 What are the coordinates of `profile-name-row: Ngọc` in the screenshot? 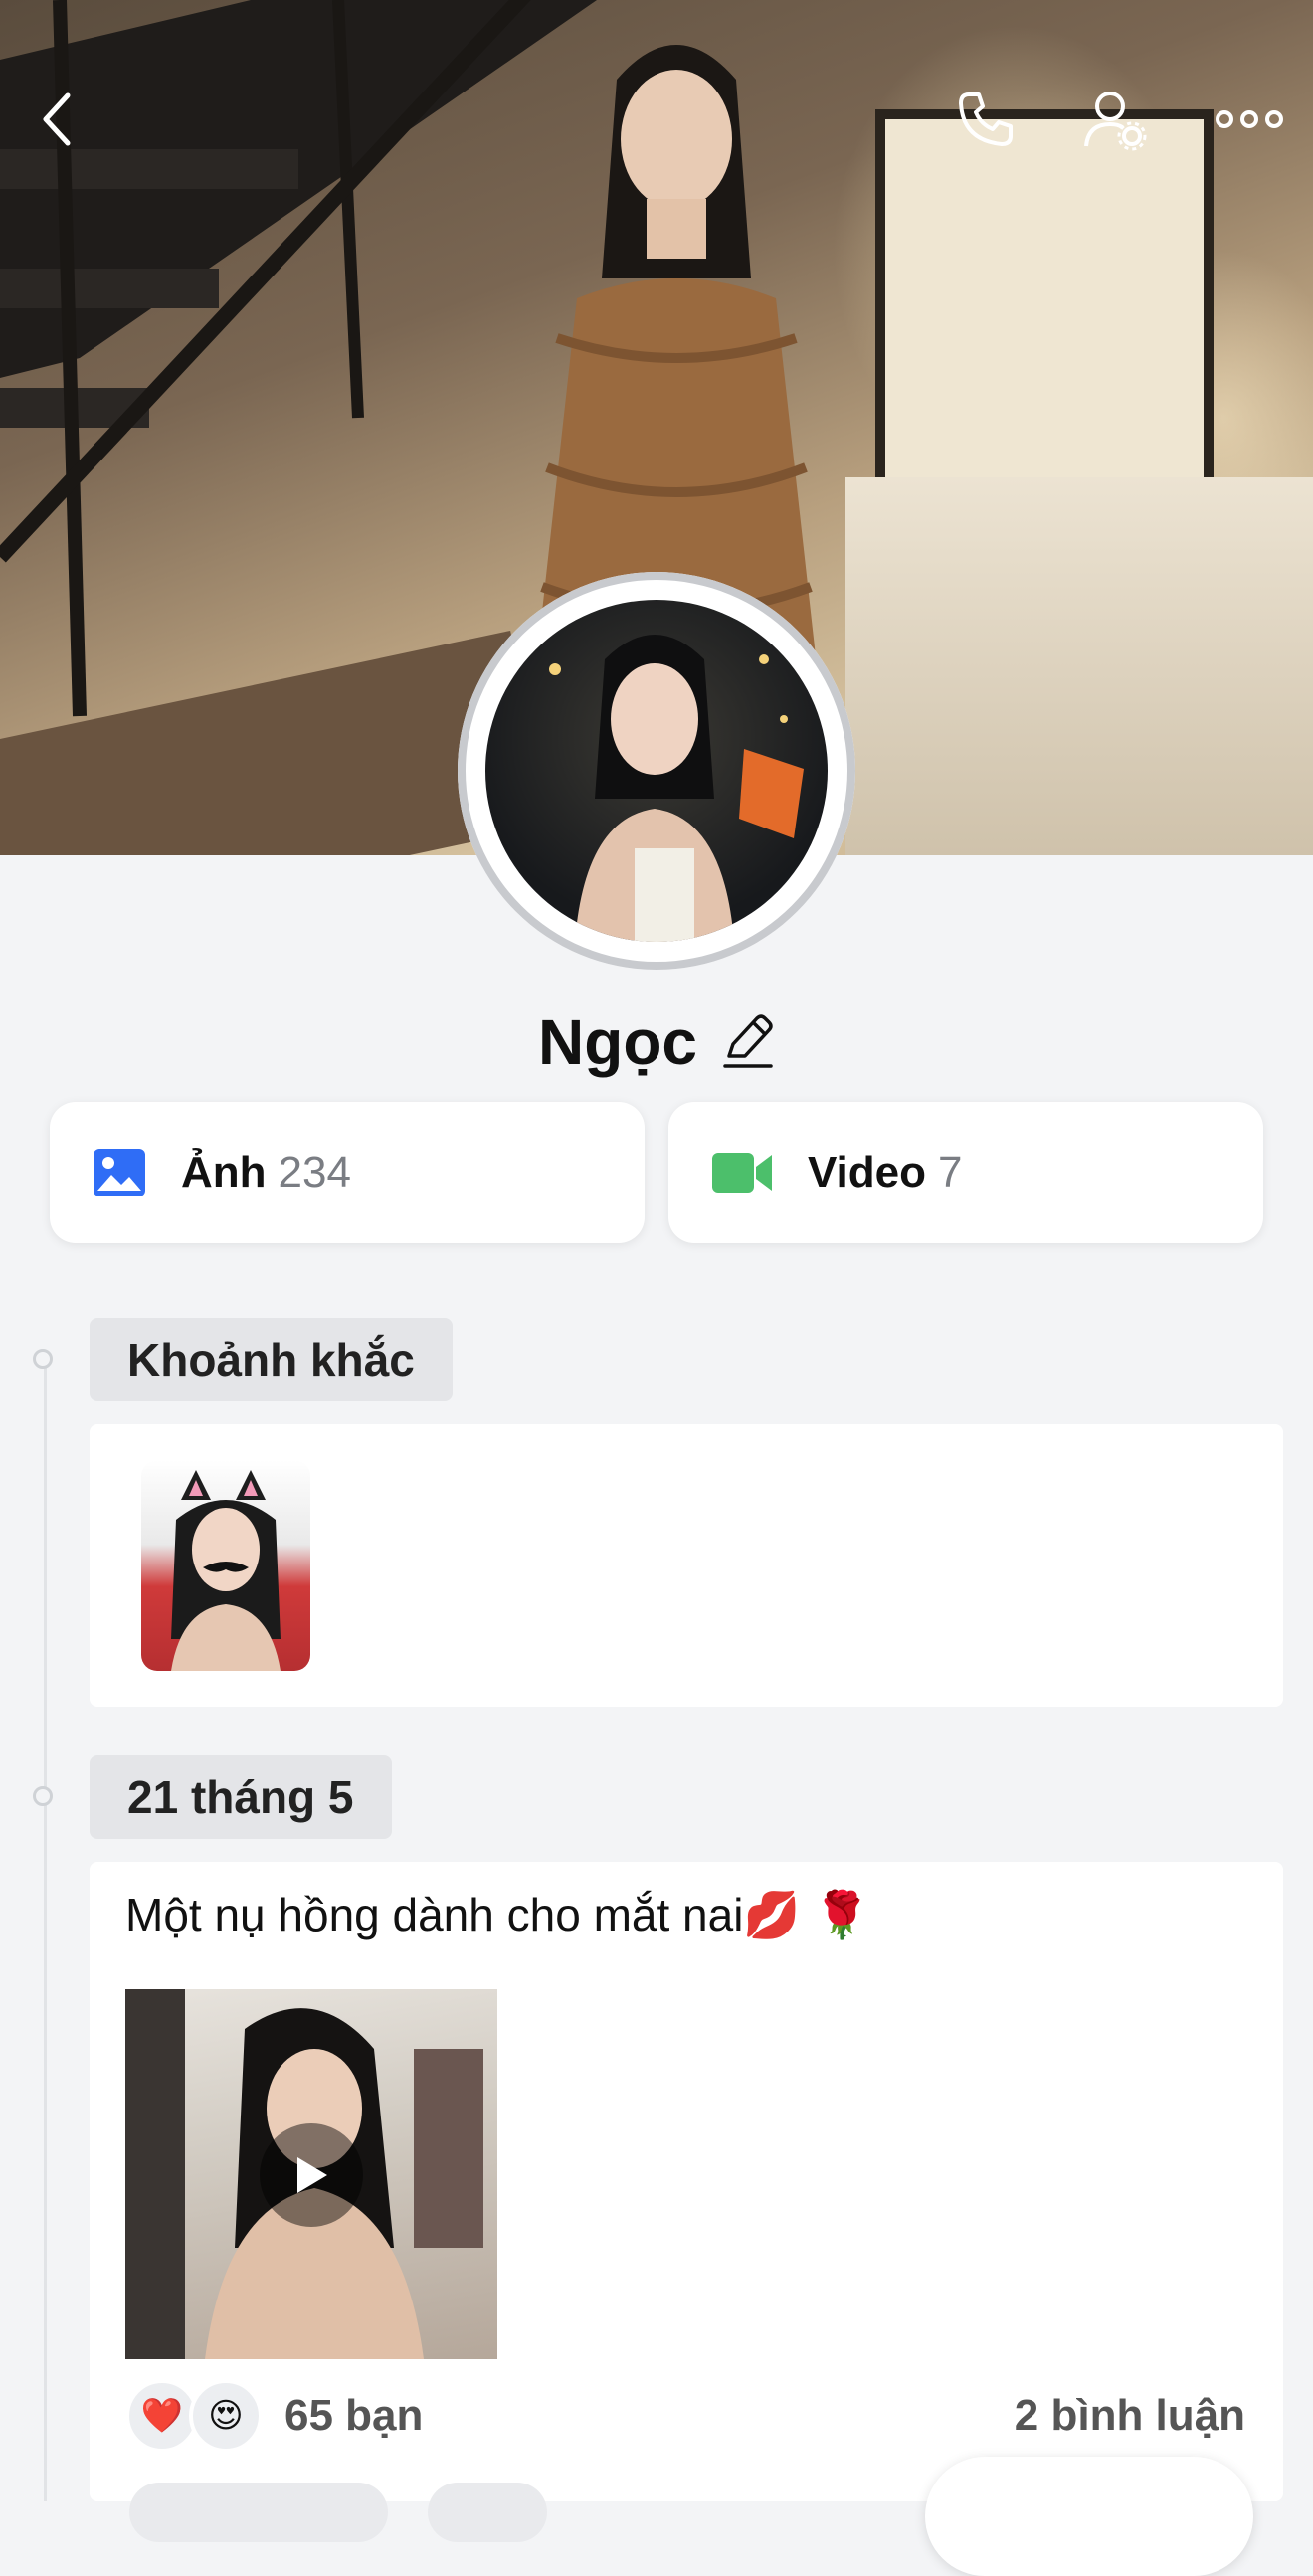 It's located at (656, 1042).